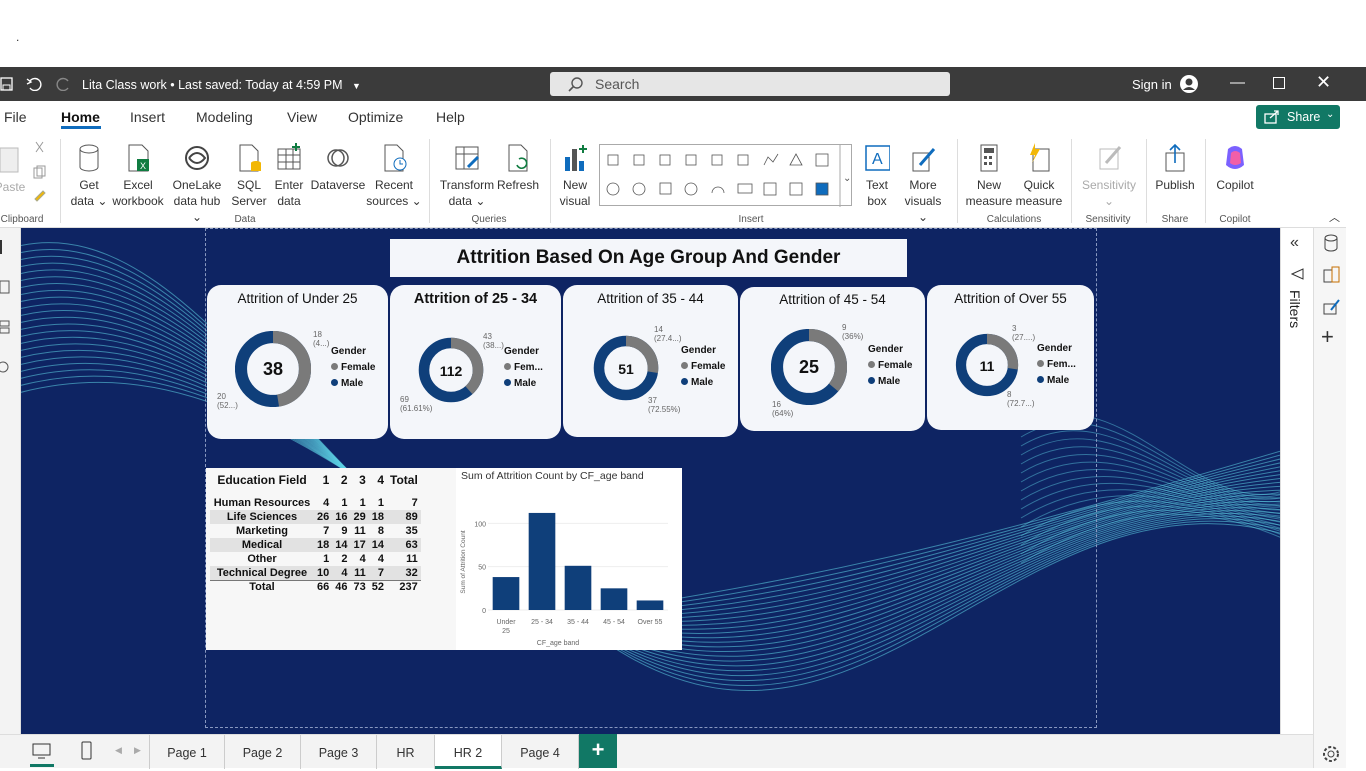 The height and width of the screenshot is (771, 1366). Describe the element at coordinates (1332, 275) in the screenshot. I see `format-pane-icon` at that location.